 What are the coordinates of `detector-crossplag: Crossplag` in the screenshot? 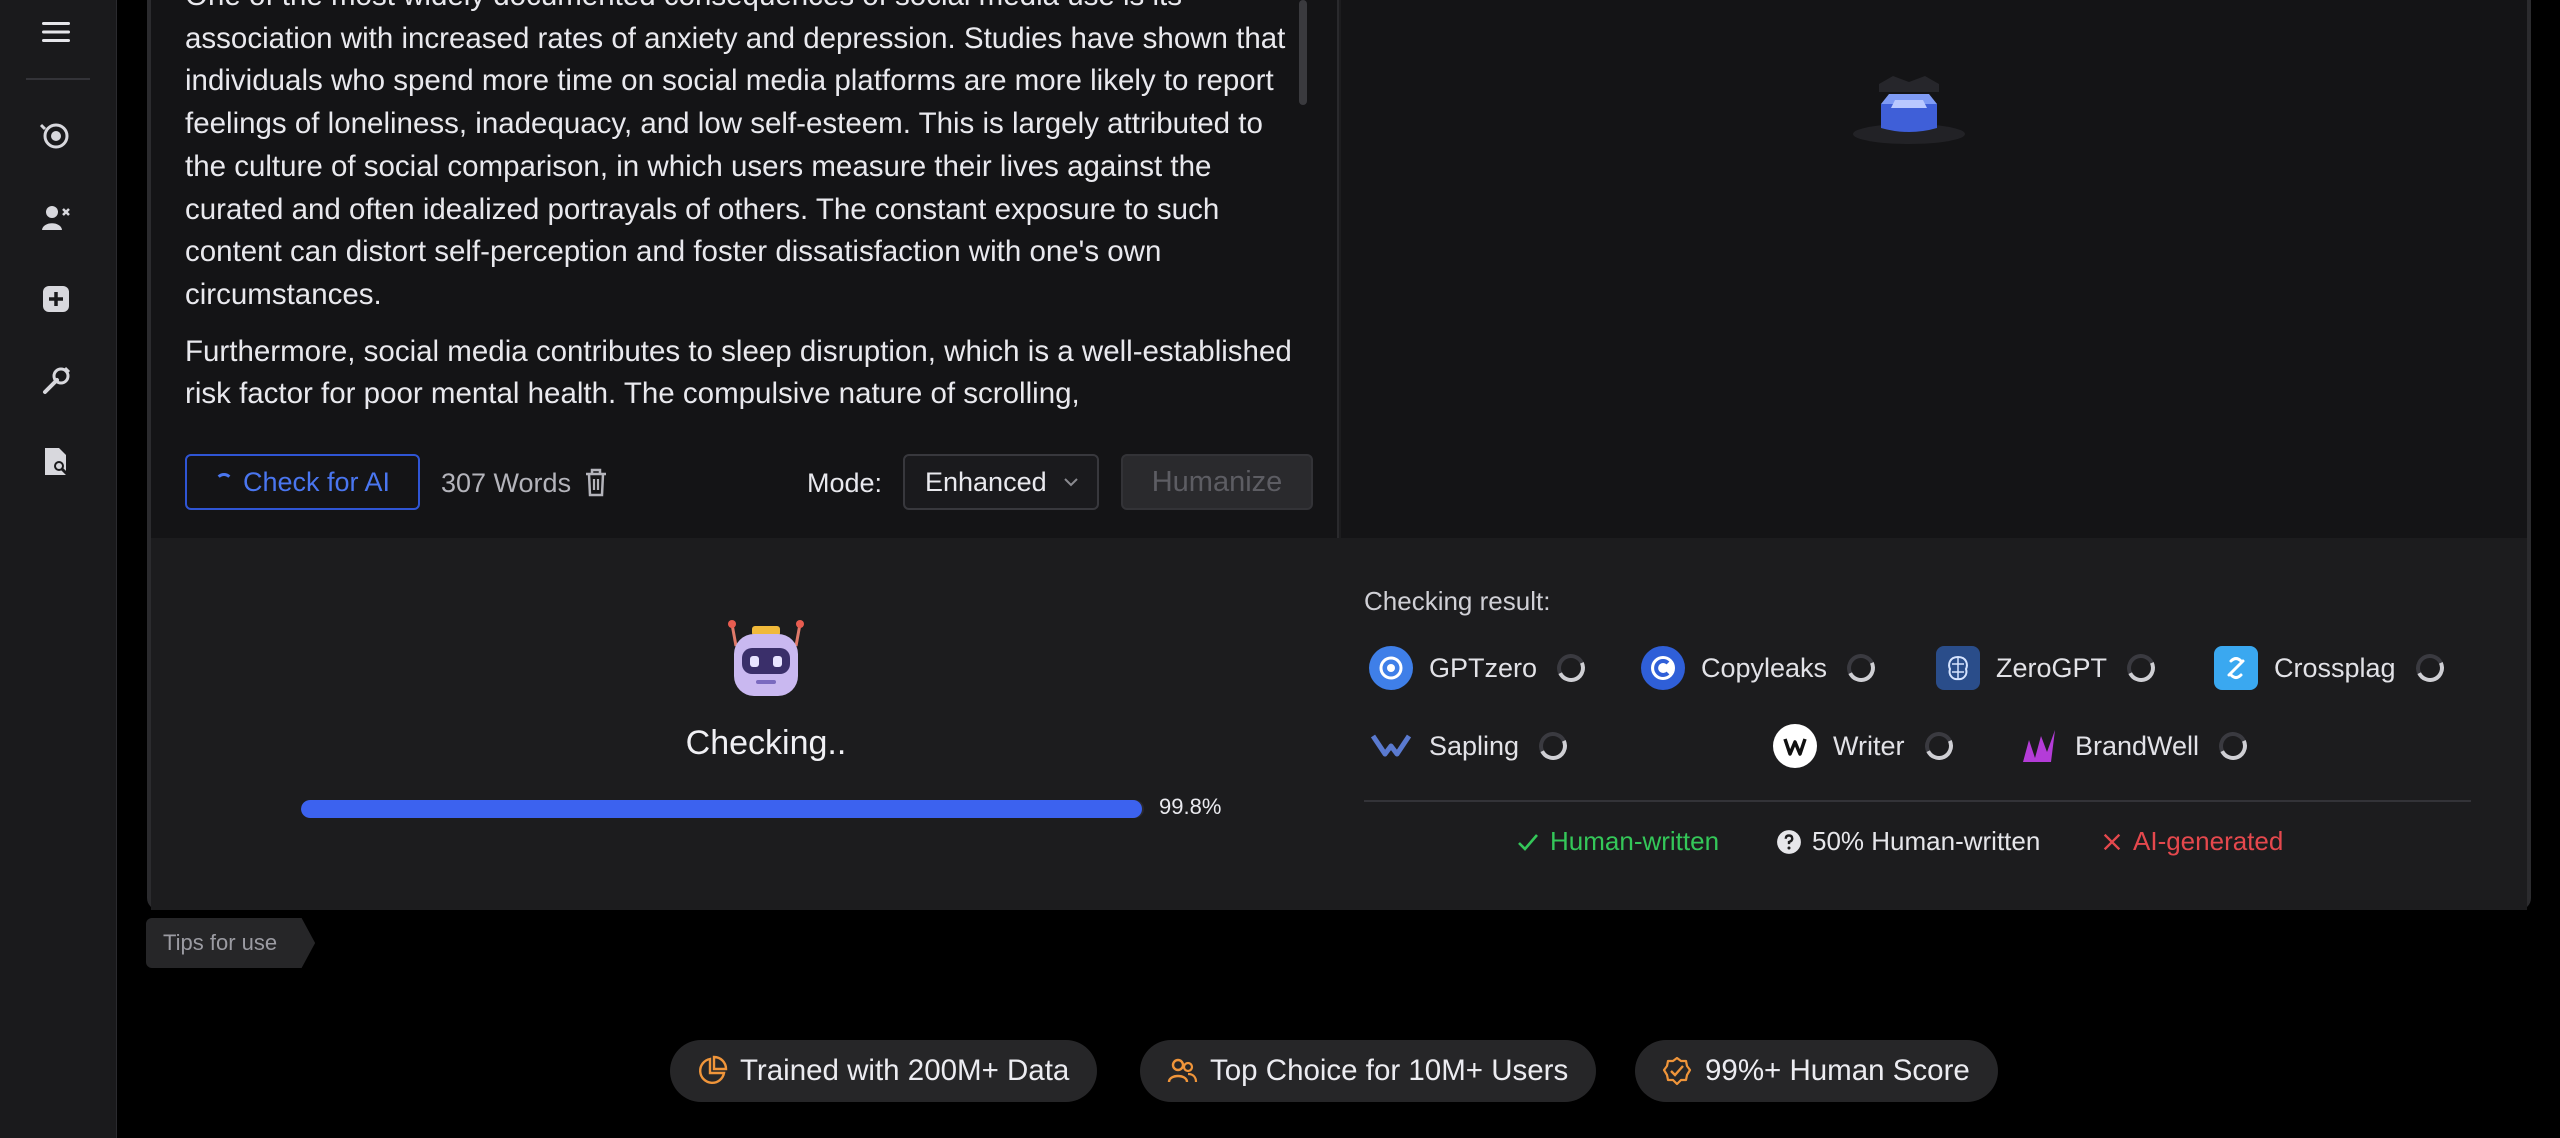 It's located at (2331, 668).